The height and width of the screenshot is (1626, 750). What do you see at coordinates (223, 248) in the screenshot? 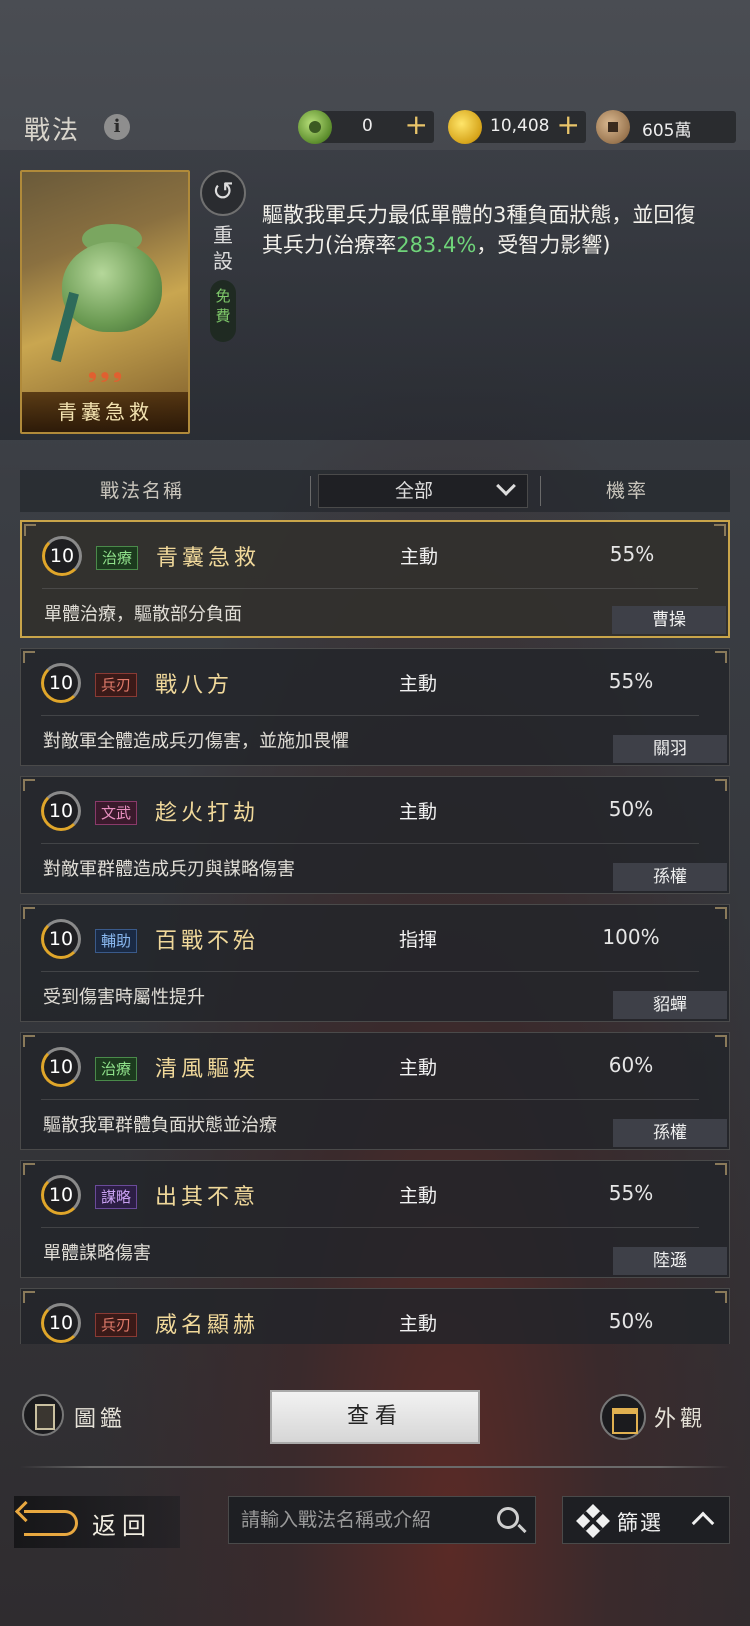
I see `reset-label: 重設` at bounding box center [223, 248].